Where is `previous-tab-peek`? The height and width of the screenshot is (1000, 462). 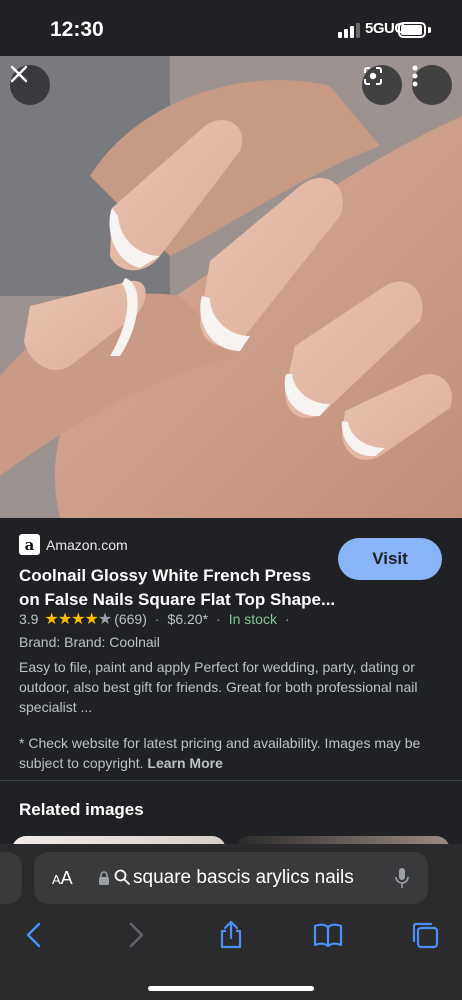
previous-tab-peek is located at coordinates (11, 878).